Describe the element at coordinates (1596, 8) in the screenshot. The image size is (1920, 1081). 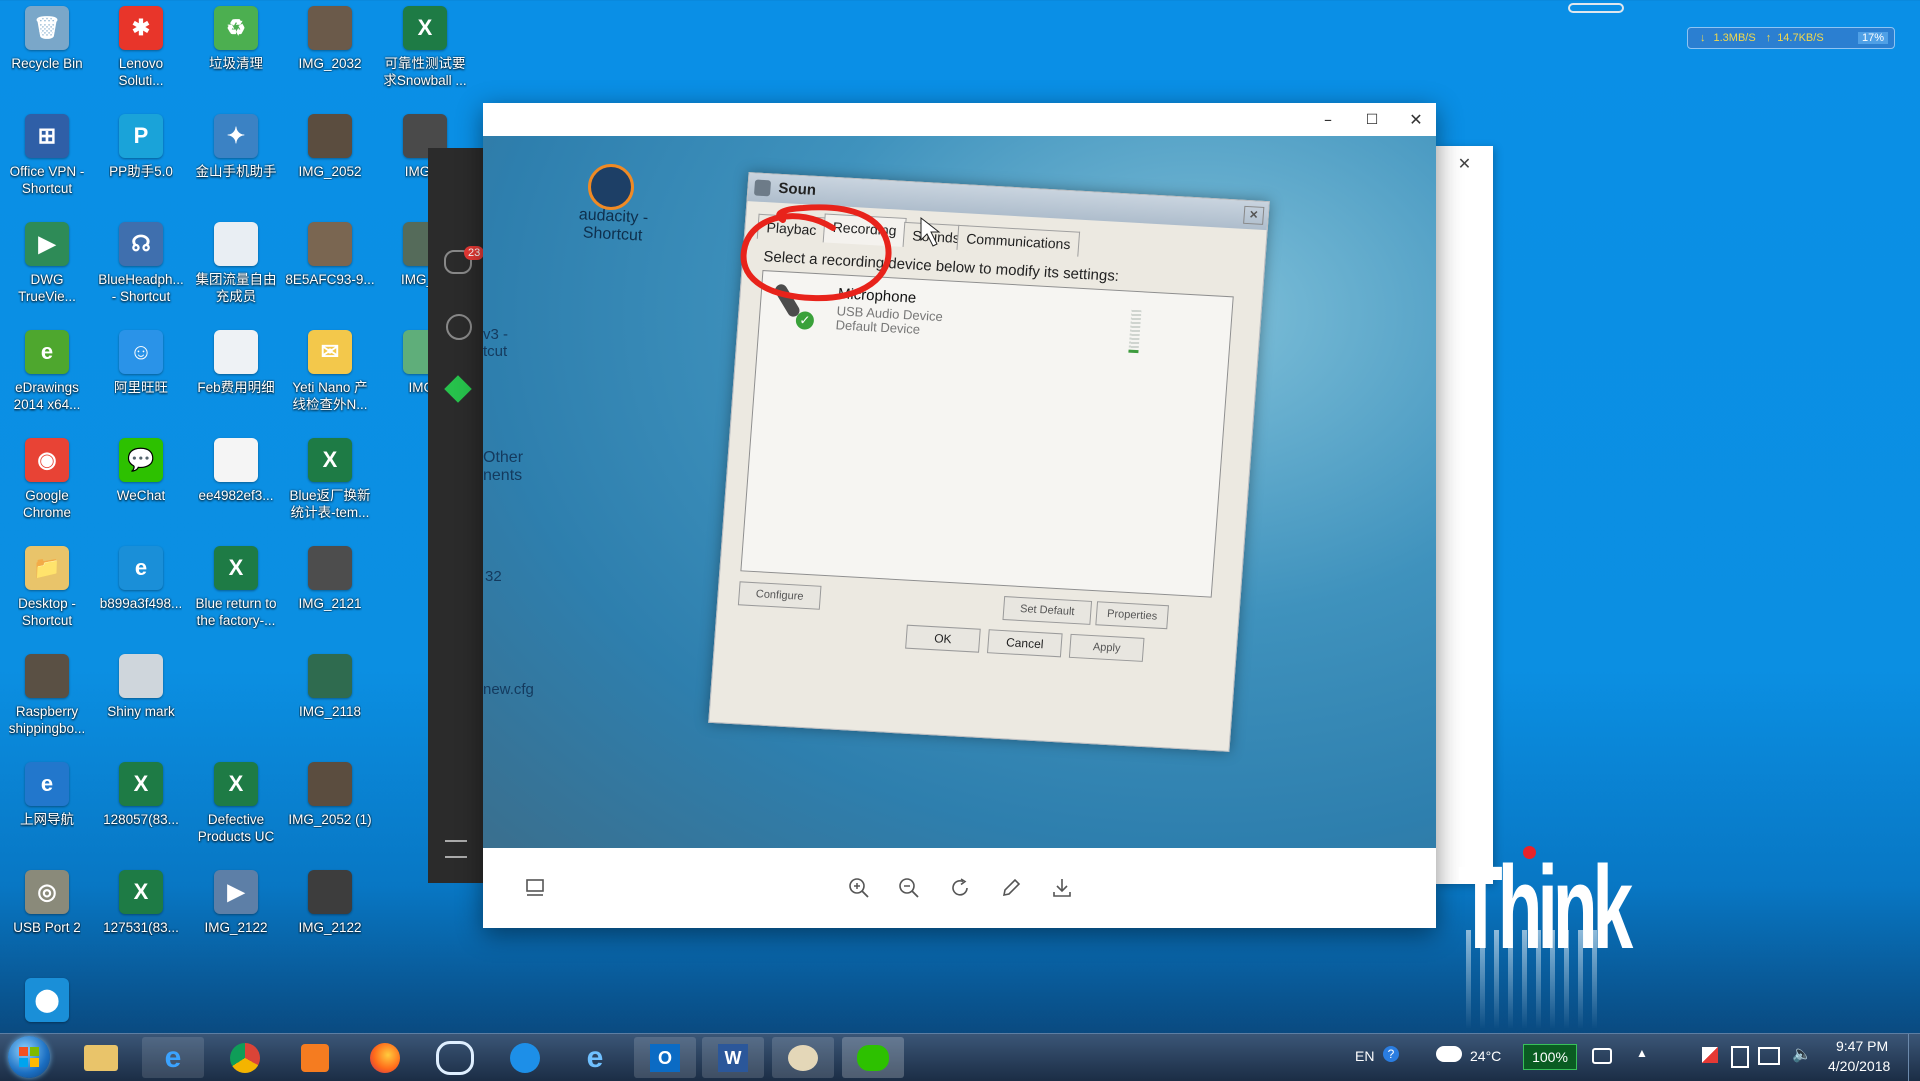
I see `top-slider-handle` at that location.